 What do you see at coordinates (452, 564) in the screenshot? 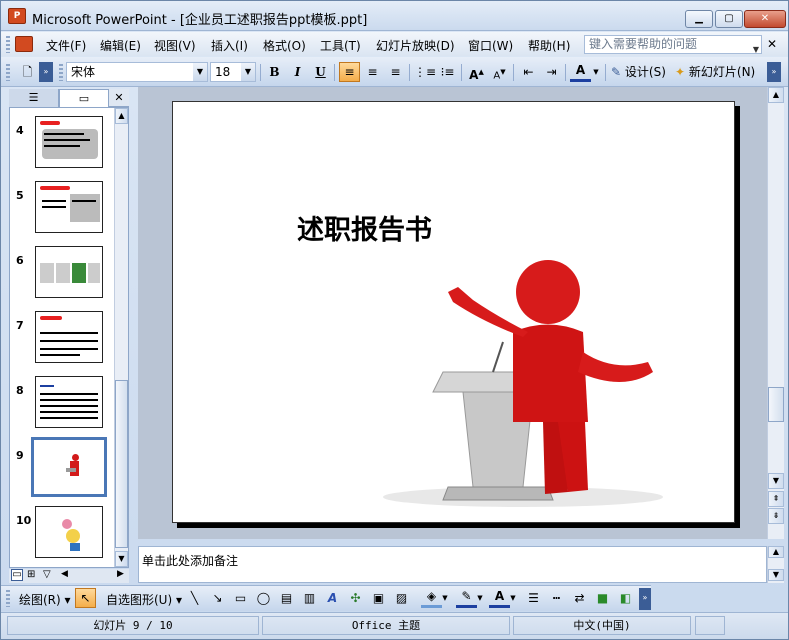
I see `notes-pane: 单击此处添加备注` at bounding box center [452, 564].